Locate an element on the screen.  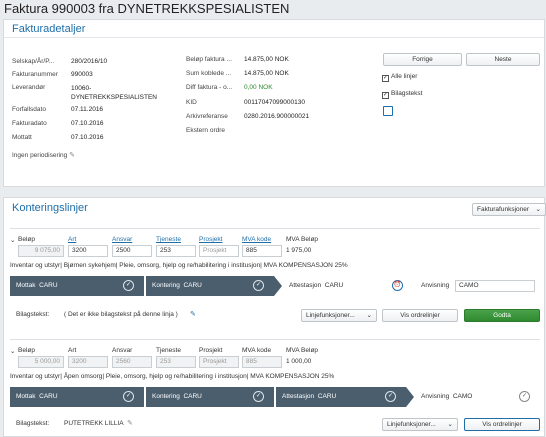
invoice-date-label: Fakturadato is located at coordinates (29, 123).